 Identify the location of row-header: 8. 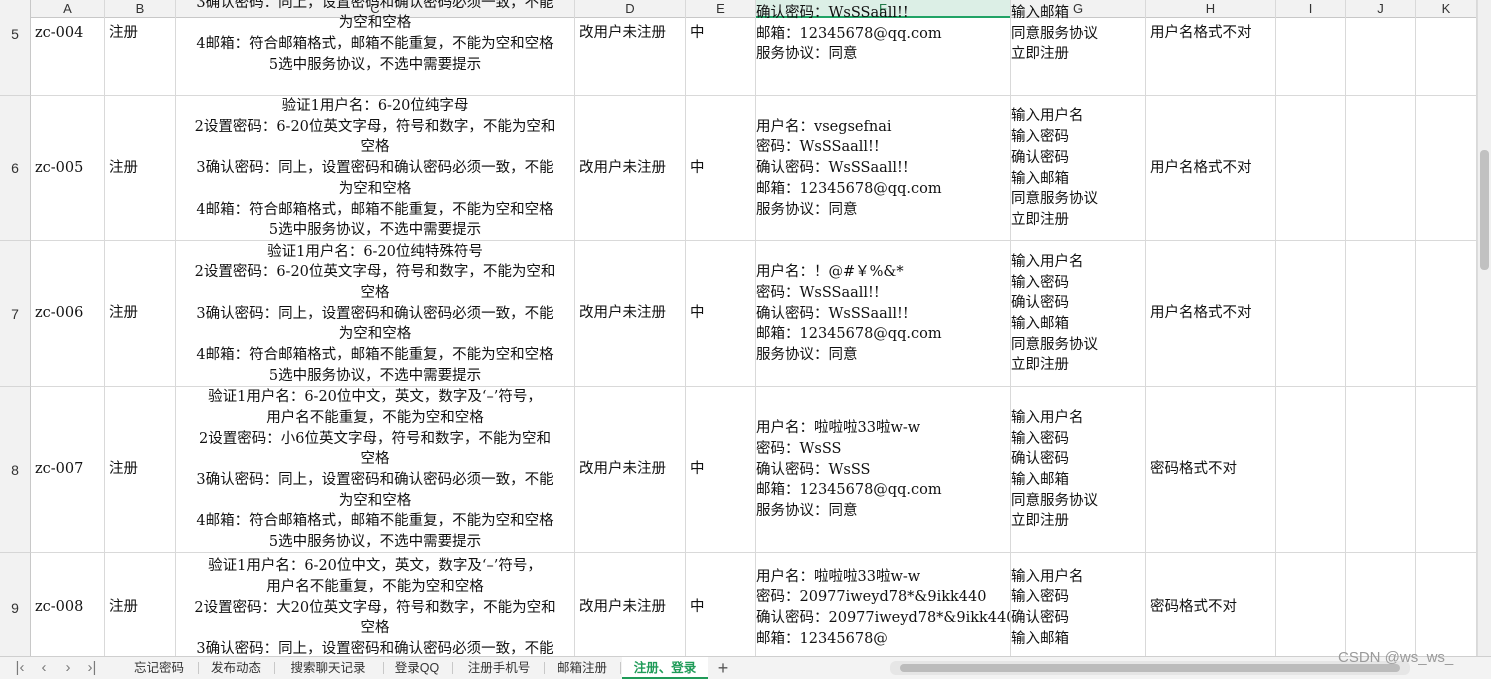
(15, 470).